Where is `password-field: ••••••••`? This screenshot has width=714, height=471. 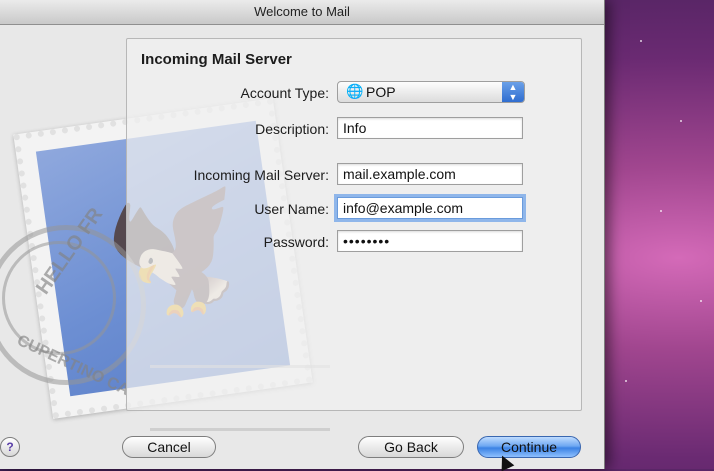
password-field: •••••••• is located at coordinates (430, 241).